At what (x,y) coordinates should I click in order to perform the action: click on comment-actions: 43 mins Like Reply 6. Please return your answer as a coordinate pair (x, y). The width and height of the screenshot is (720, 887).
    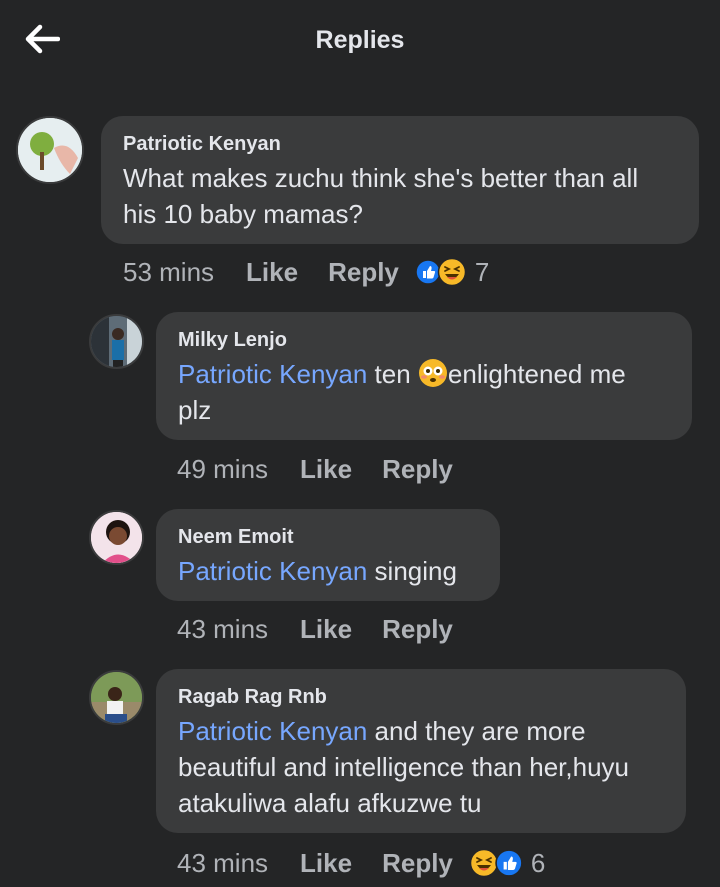
    Looking at the image, I should click on (361, 863).